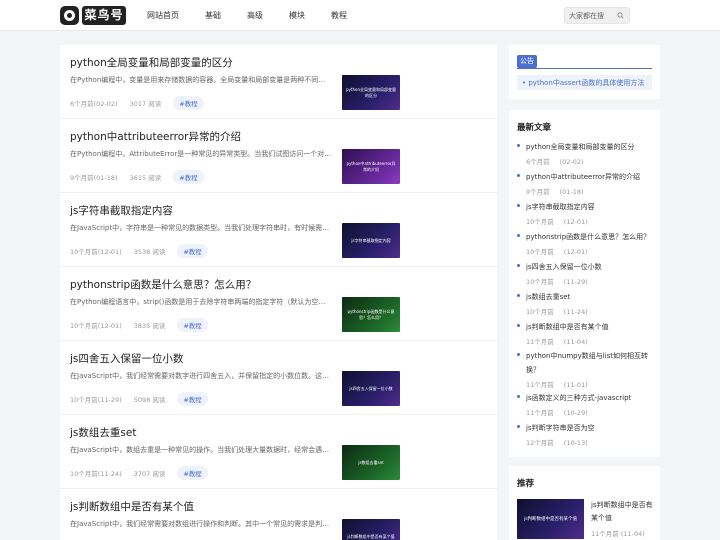  What do you see at coordinates (590, 237) in the screenshot?
I see `latest-item-title: pythonstrip函数是什么意思？怎么用？` at bounding box center [590, 237].